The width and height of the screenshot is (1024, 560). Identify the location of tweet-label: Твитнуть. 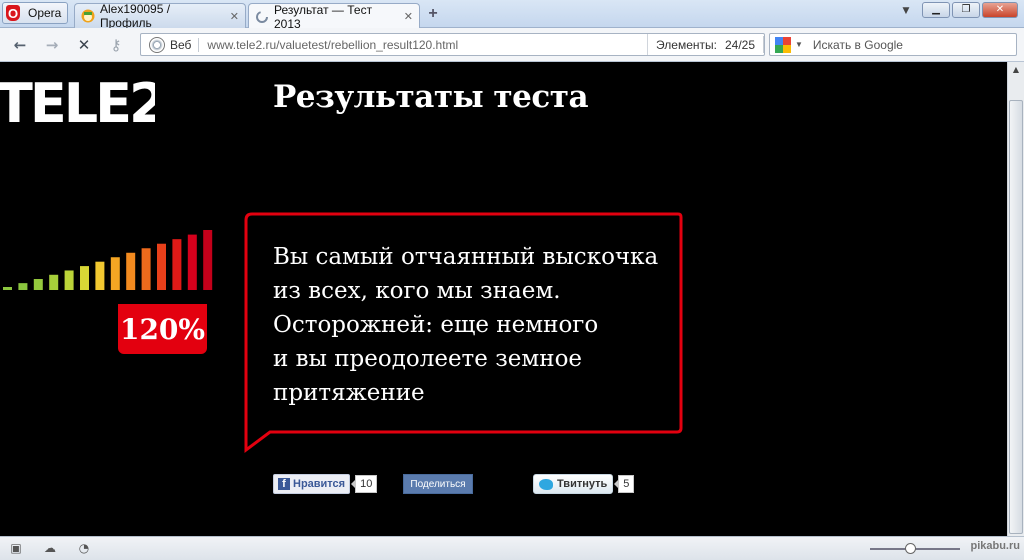
(582, 484).